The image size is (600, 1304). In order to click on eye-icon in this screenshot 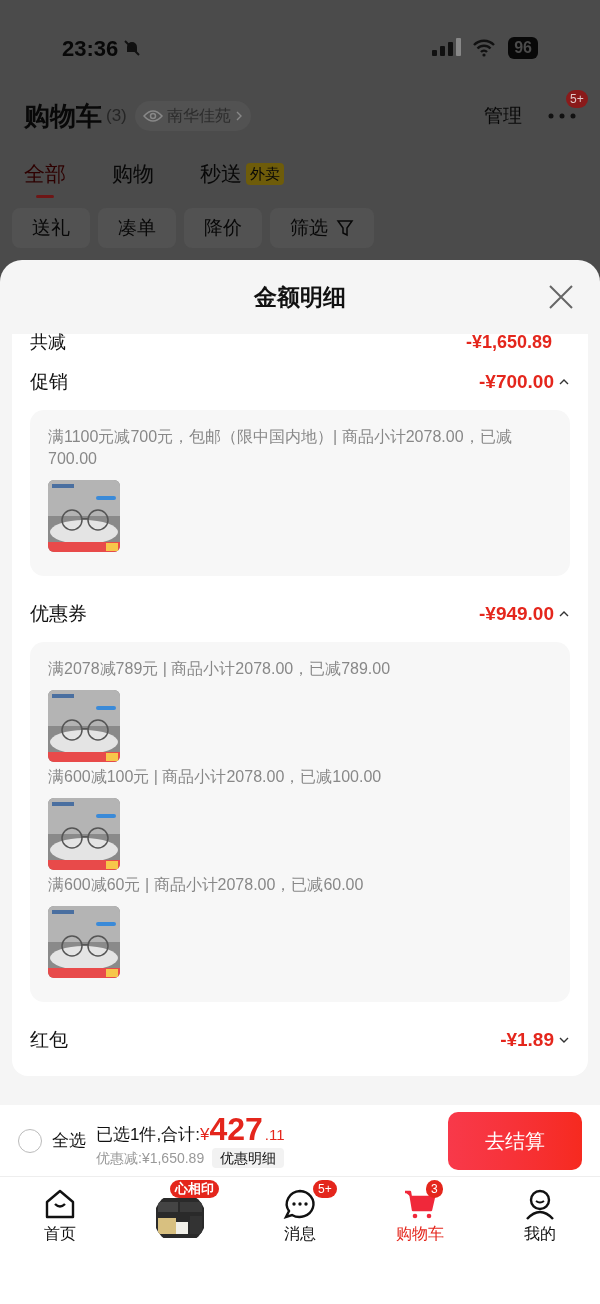, I will do `click(152, 116)`.